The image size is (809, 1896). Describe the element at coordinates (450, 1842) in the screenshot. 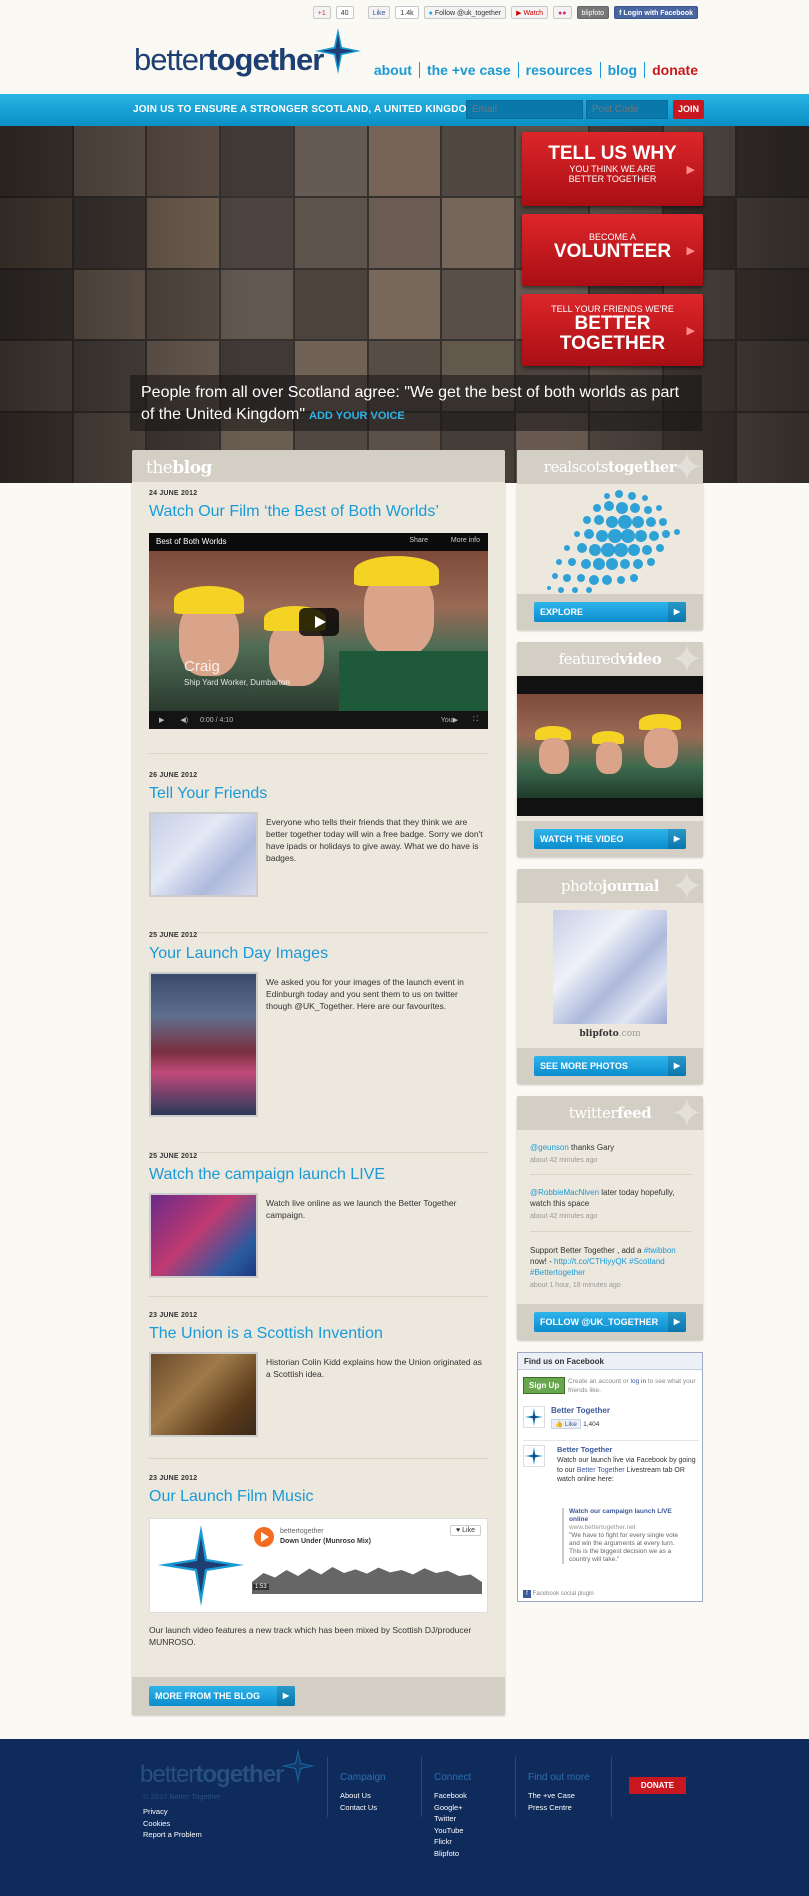

I see `footer-link-flickr: Flickr` at that location.